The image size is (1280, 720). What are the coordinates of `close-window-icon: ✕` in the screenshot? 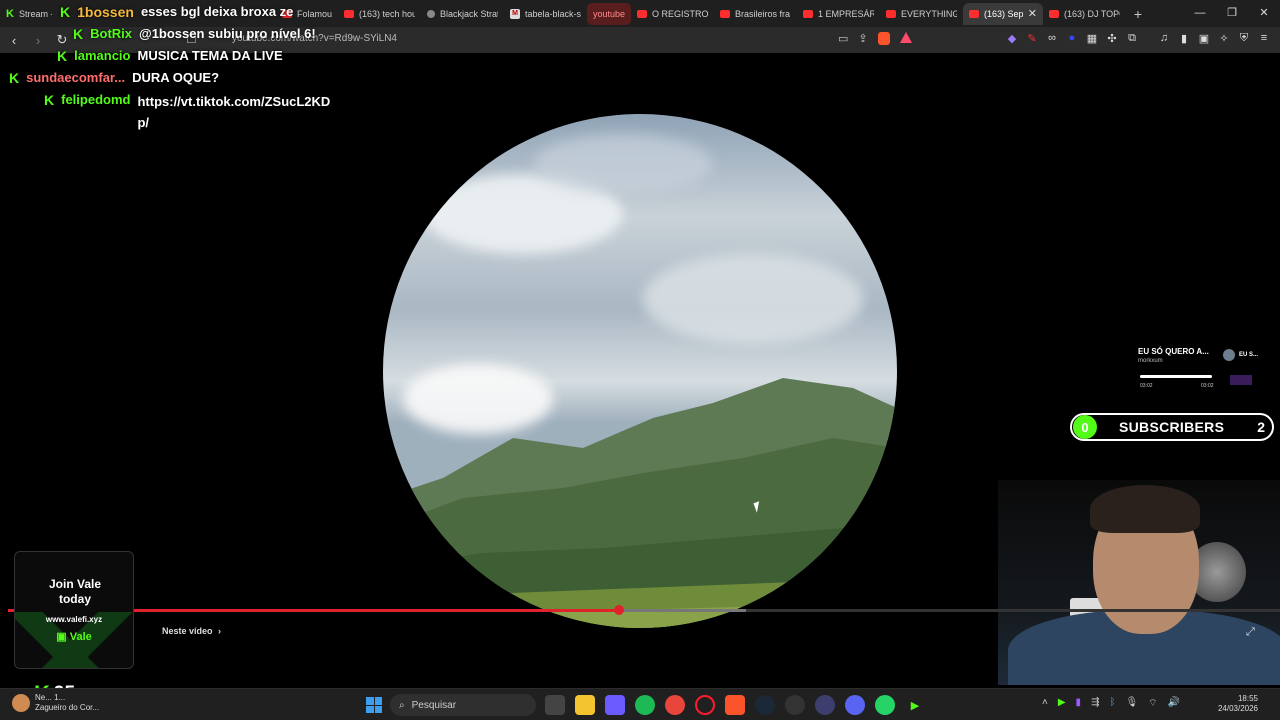 It's located at (1264, 13).